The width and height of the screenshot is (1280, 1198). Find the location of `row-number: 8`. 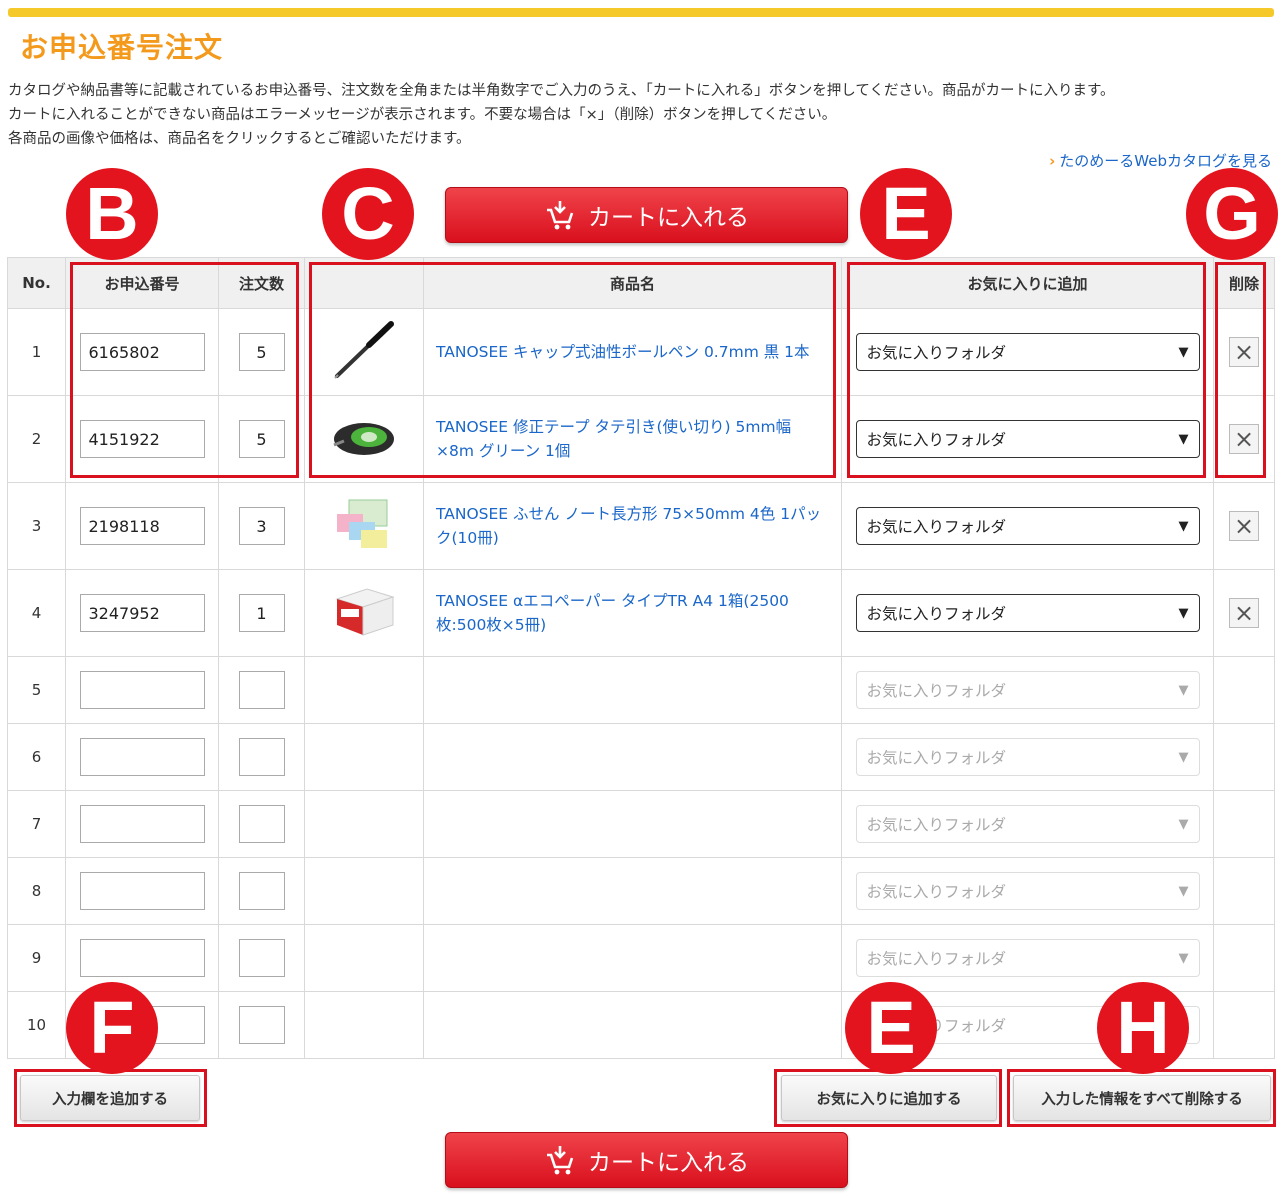

row-number: 8 is located at coordinates (36, 891).